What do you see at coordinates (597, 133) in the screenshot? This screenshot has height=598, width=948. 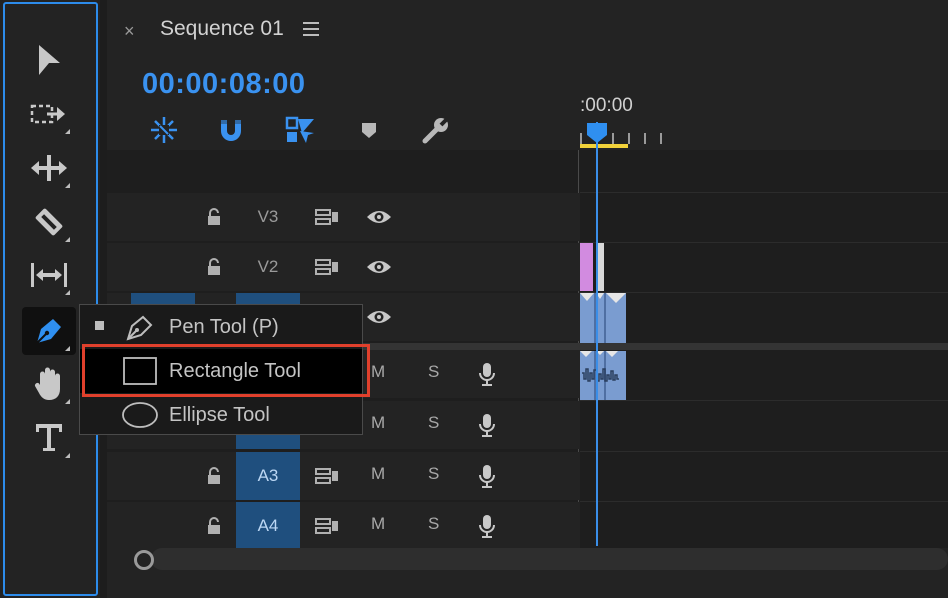 I see `playhead-handle-icon` at bounding box center [597, 133].